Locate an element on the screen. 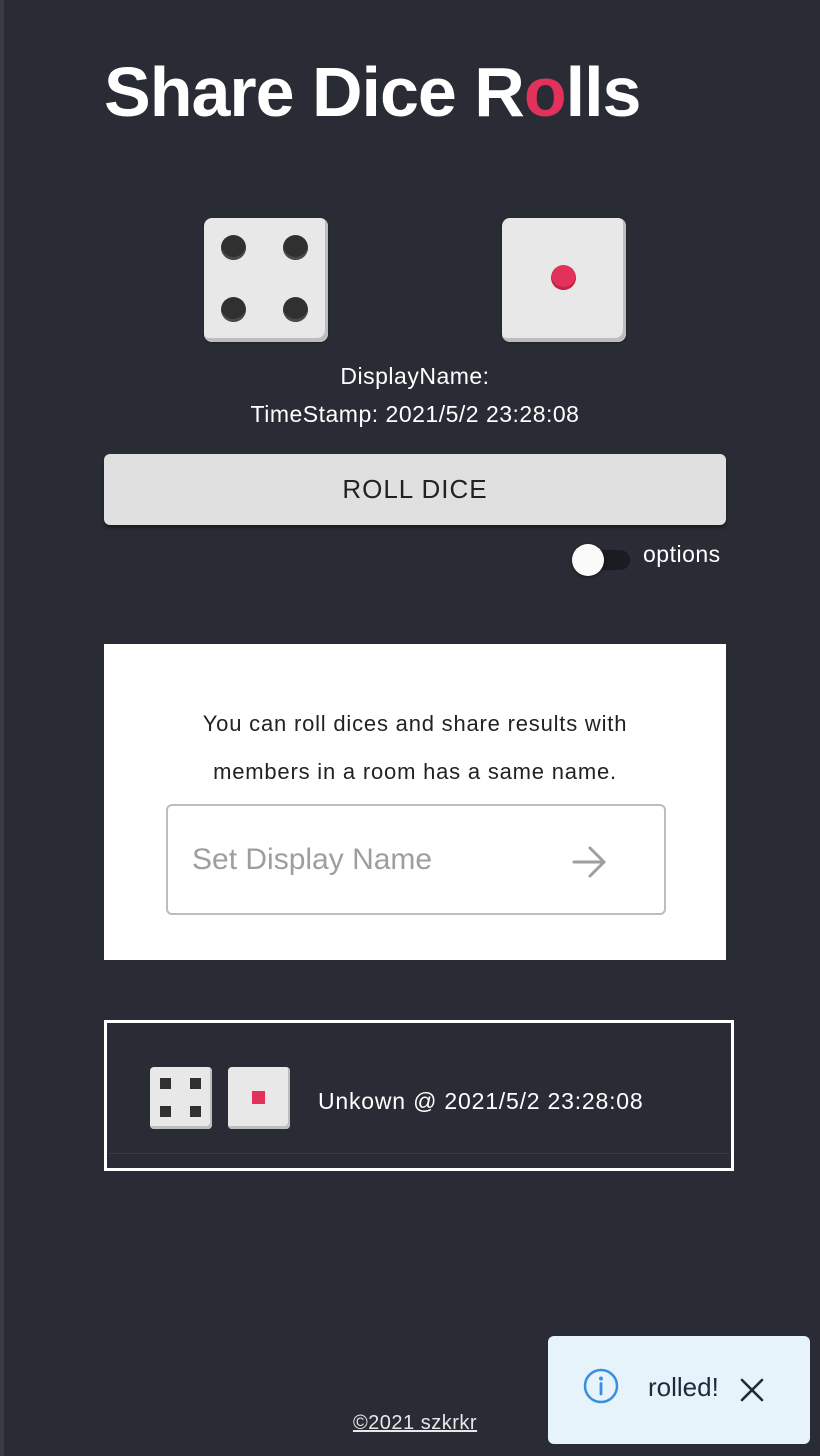  card-description-line: members in a room has a same name. is located at coordinates (415, 771).